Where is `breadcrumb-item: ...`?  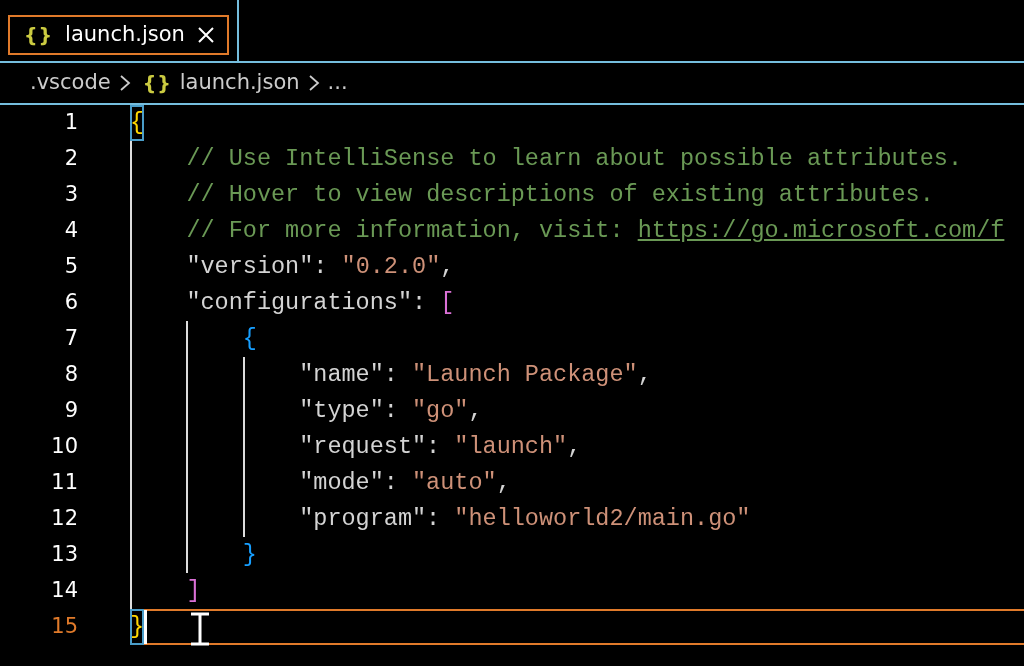
breadcrumb-item: ... is located at coordinates (337, 83).